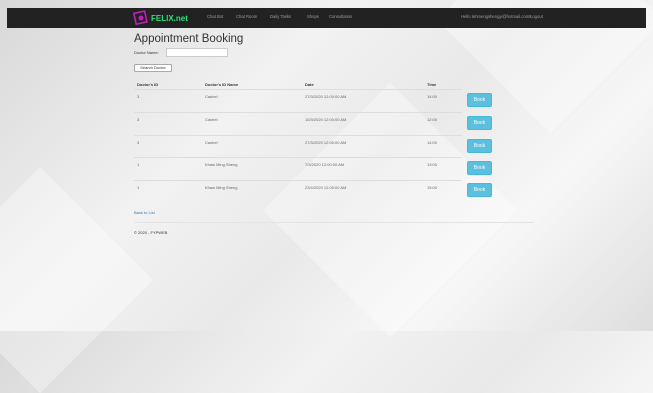 This screenshot has height=393, width=653. Describe the element at coordinates (334, 222) in the screenshot. I see `footer-divider` at that location.